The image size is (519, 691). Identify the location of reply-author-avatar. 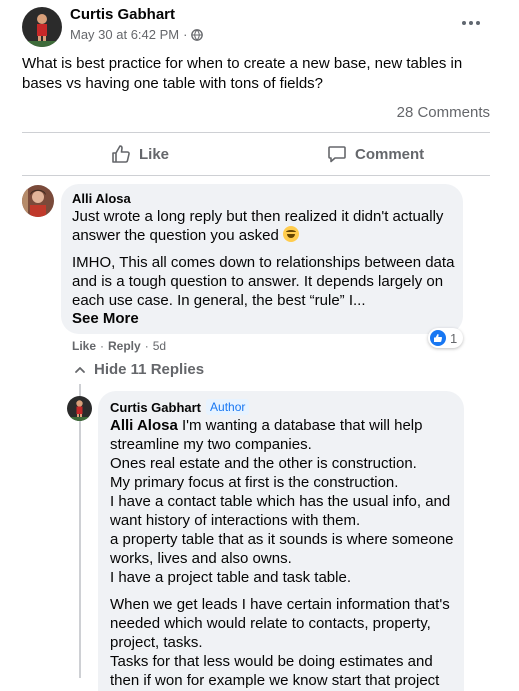
(79, 408).